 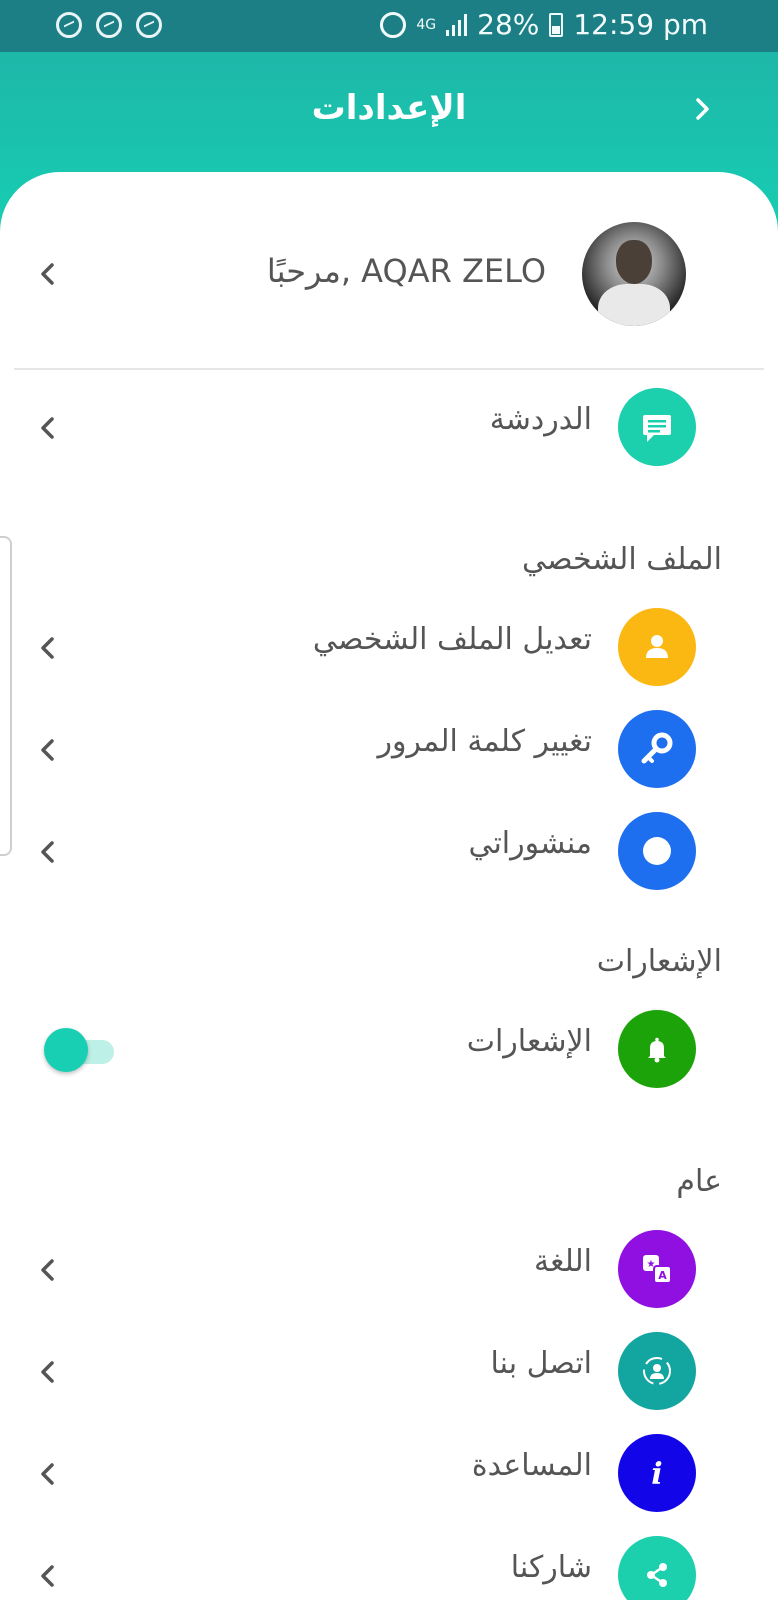 I want to click on battery-percent: 28%, so click(x=508, y=24).